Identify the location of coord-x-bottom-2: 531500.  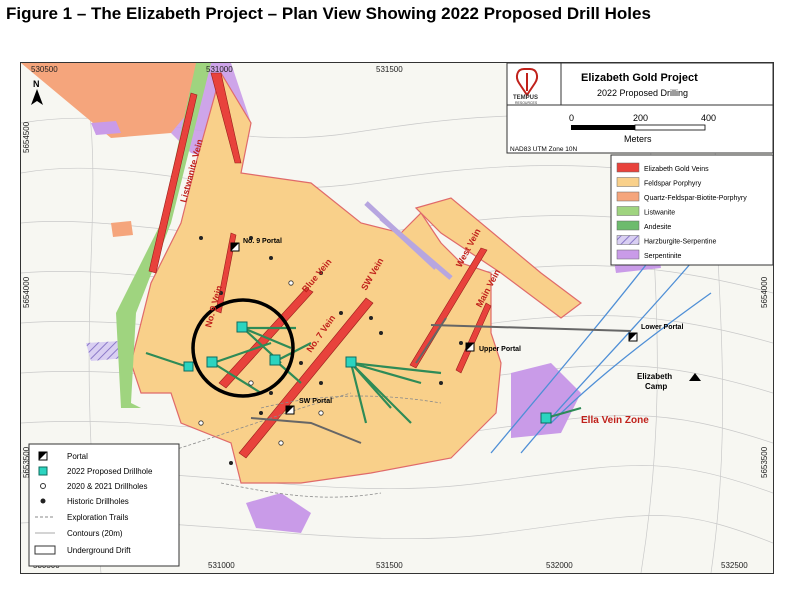
(389, 565).